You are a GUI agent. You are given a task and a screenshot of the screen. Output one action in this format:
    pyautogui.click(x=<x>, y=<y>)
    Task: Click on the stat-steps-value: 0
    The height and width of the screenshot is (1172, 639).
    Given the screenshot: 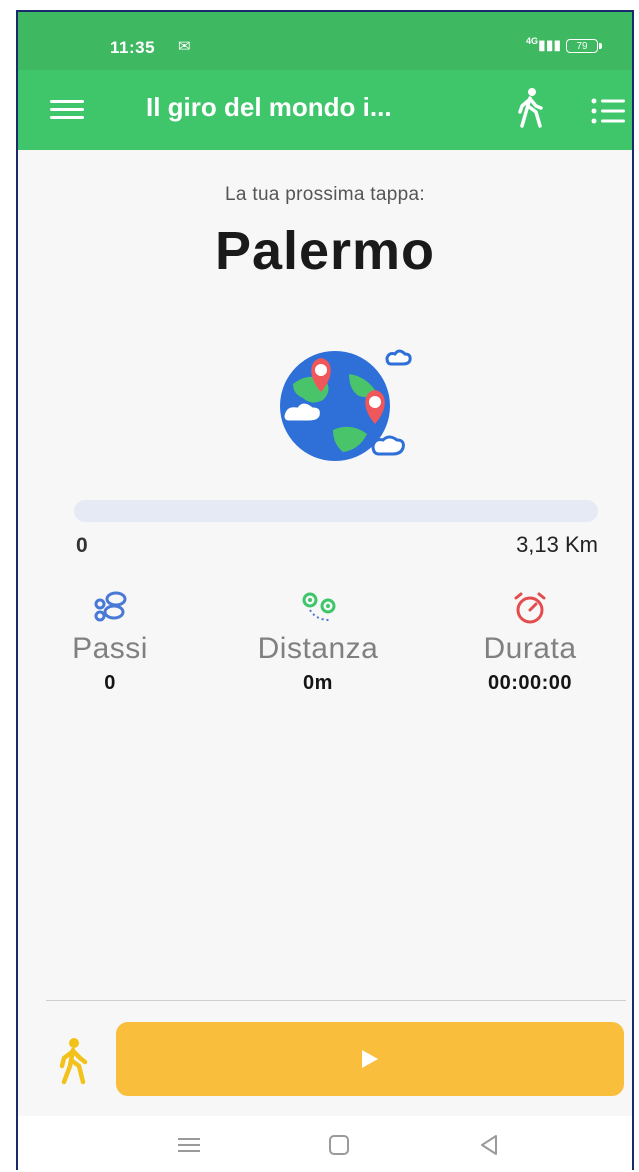 What is the action you would take?
    pyautogui.click(x=110, y=683)
    